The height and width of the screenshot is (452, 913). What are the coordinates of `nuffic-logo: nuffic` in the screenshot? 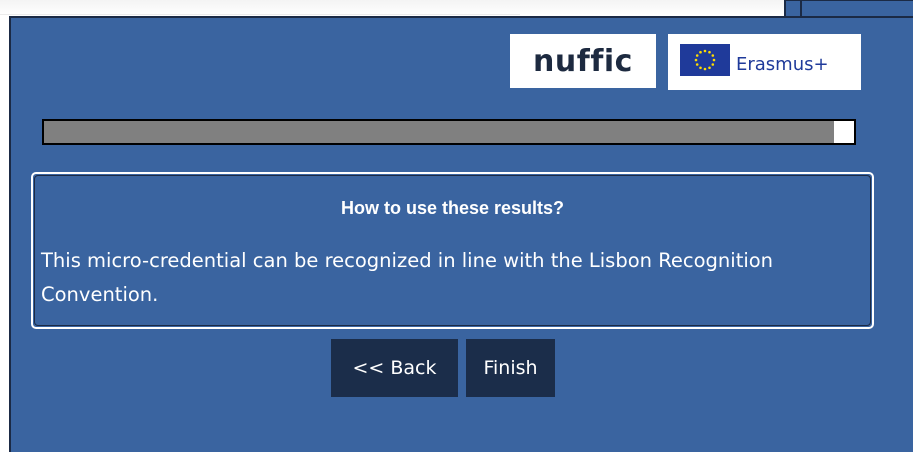 It's located at (583, 61).